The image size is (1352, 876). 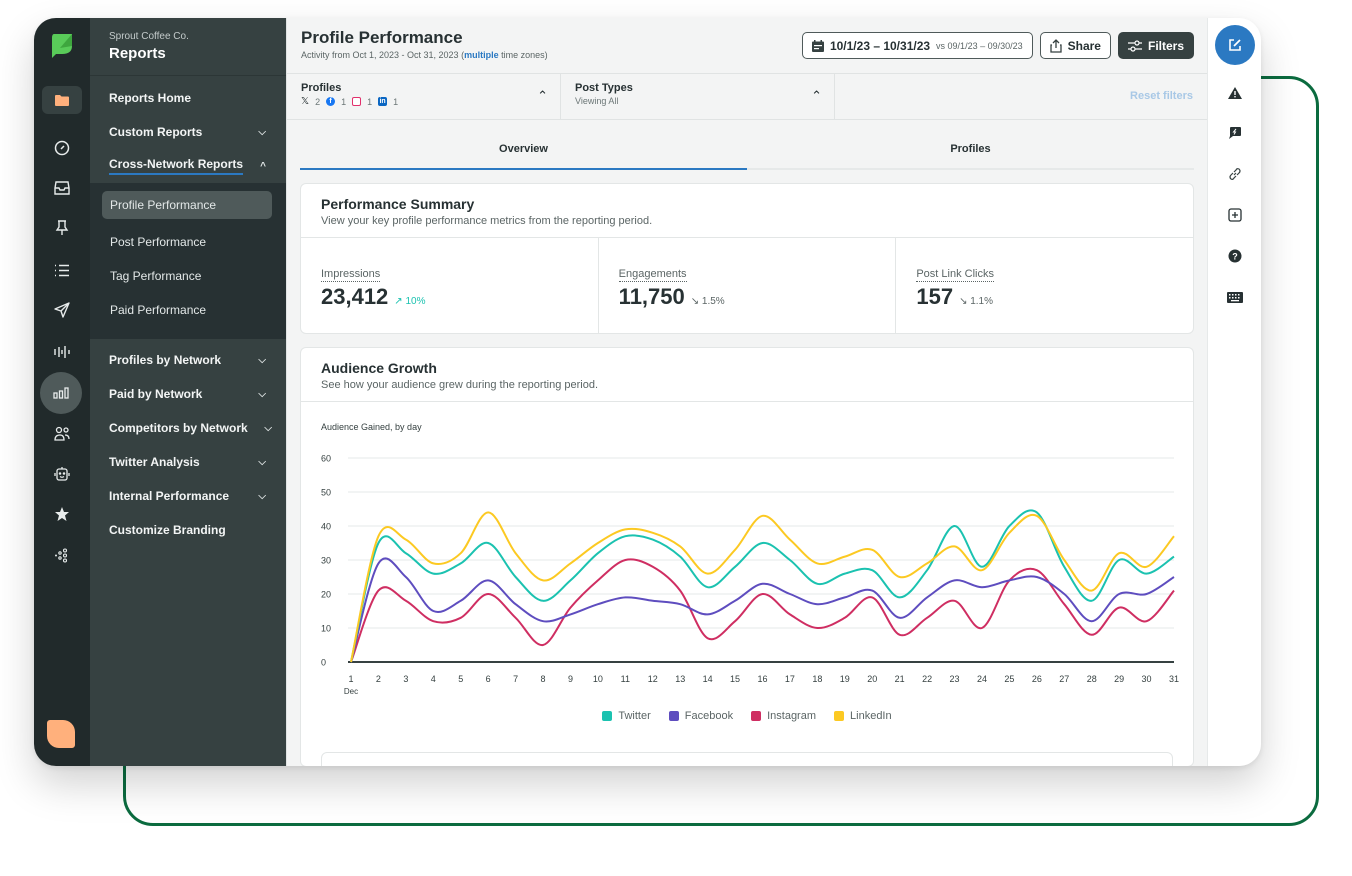 I want to click on nav-item-label: Twitter Analysis, so click(x=154, y=462).